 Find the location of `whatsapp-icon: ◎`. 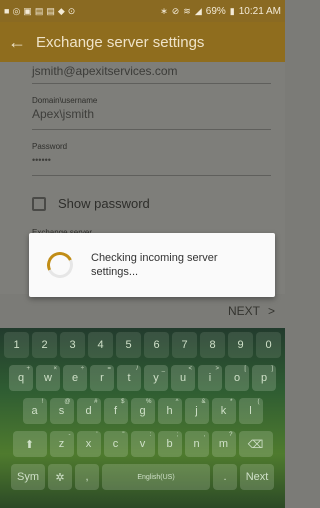

whatsapp-icon: ◎ is located at coordinates (16, 11).